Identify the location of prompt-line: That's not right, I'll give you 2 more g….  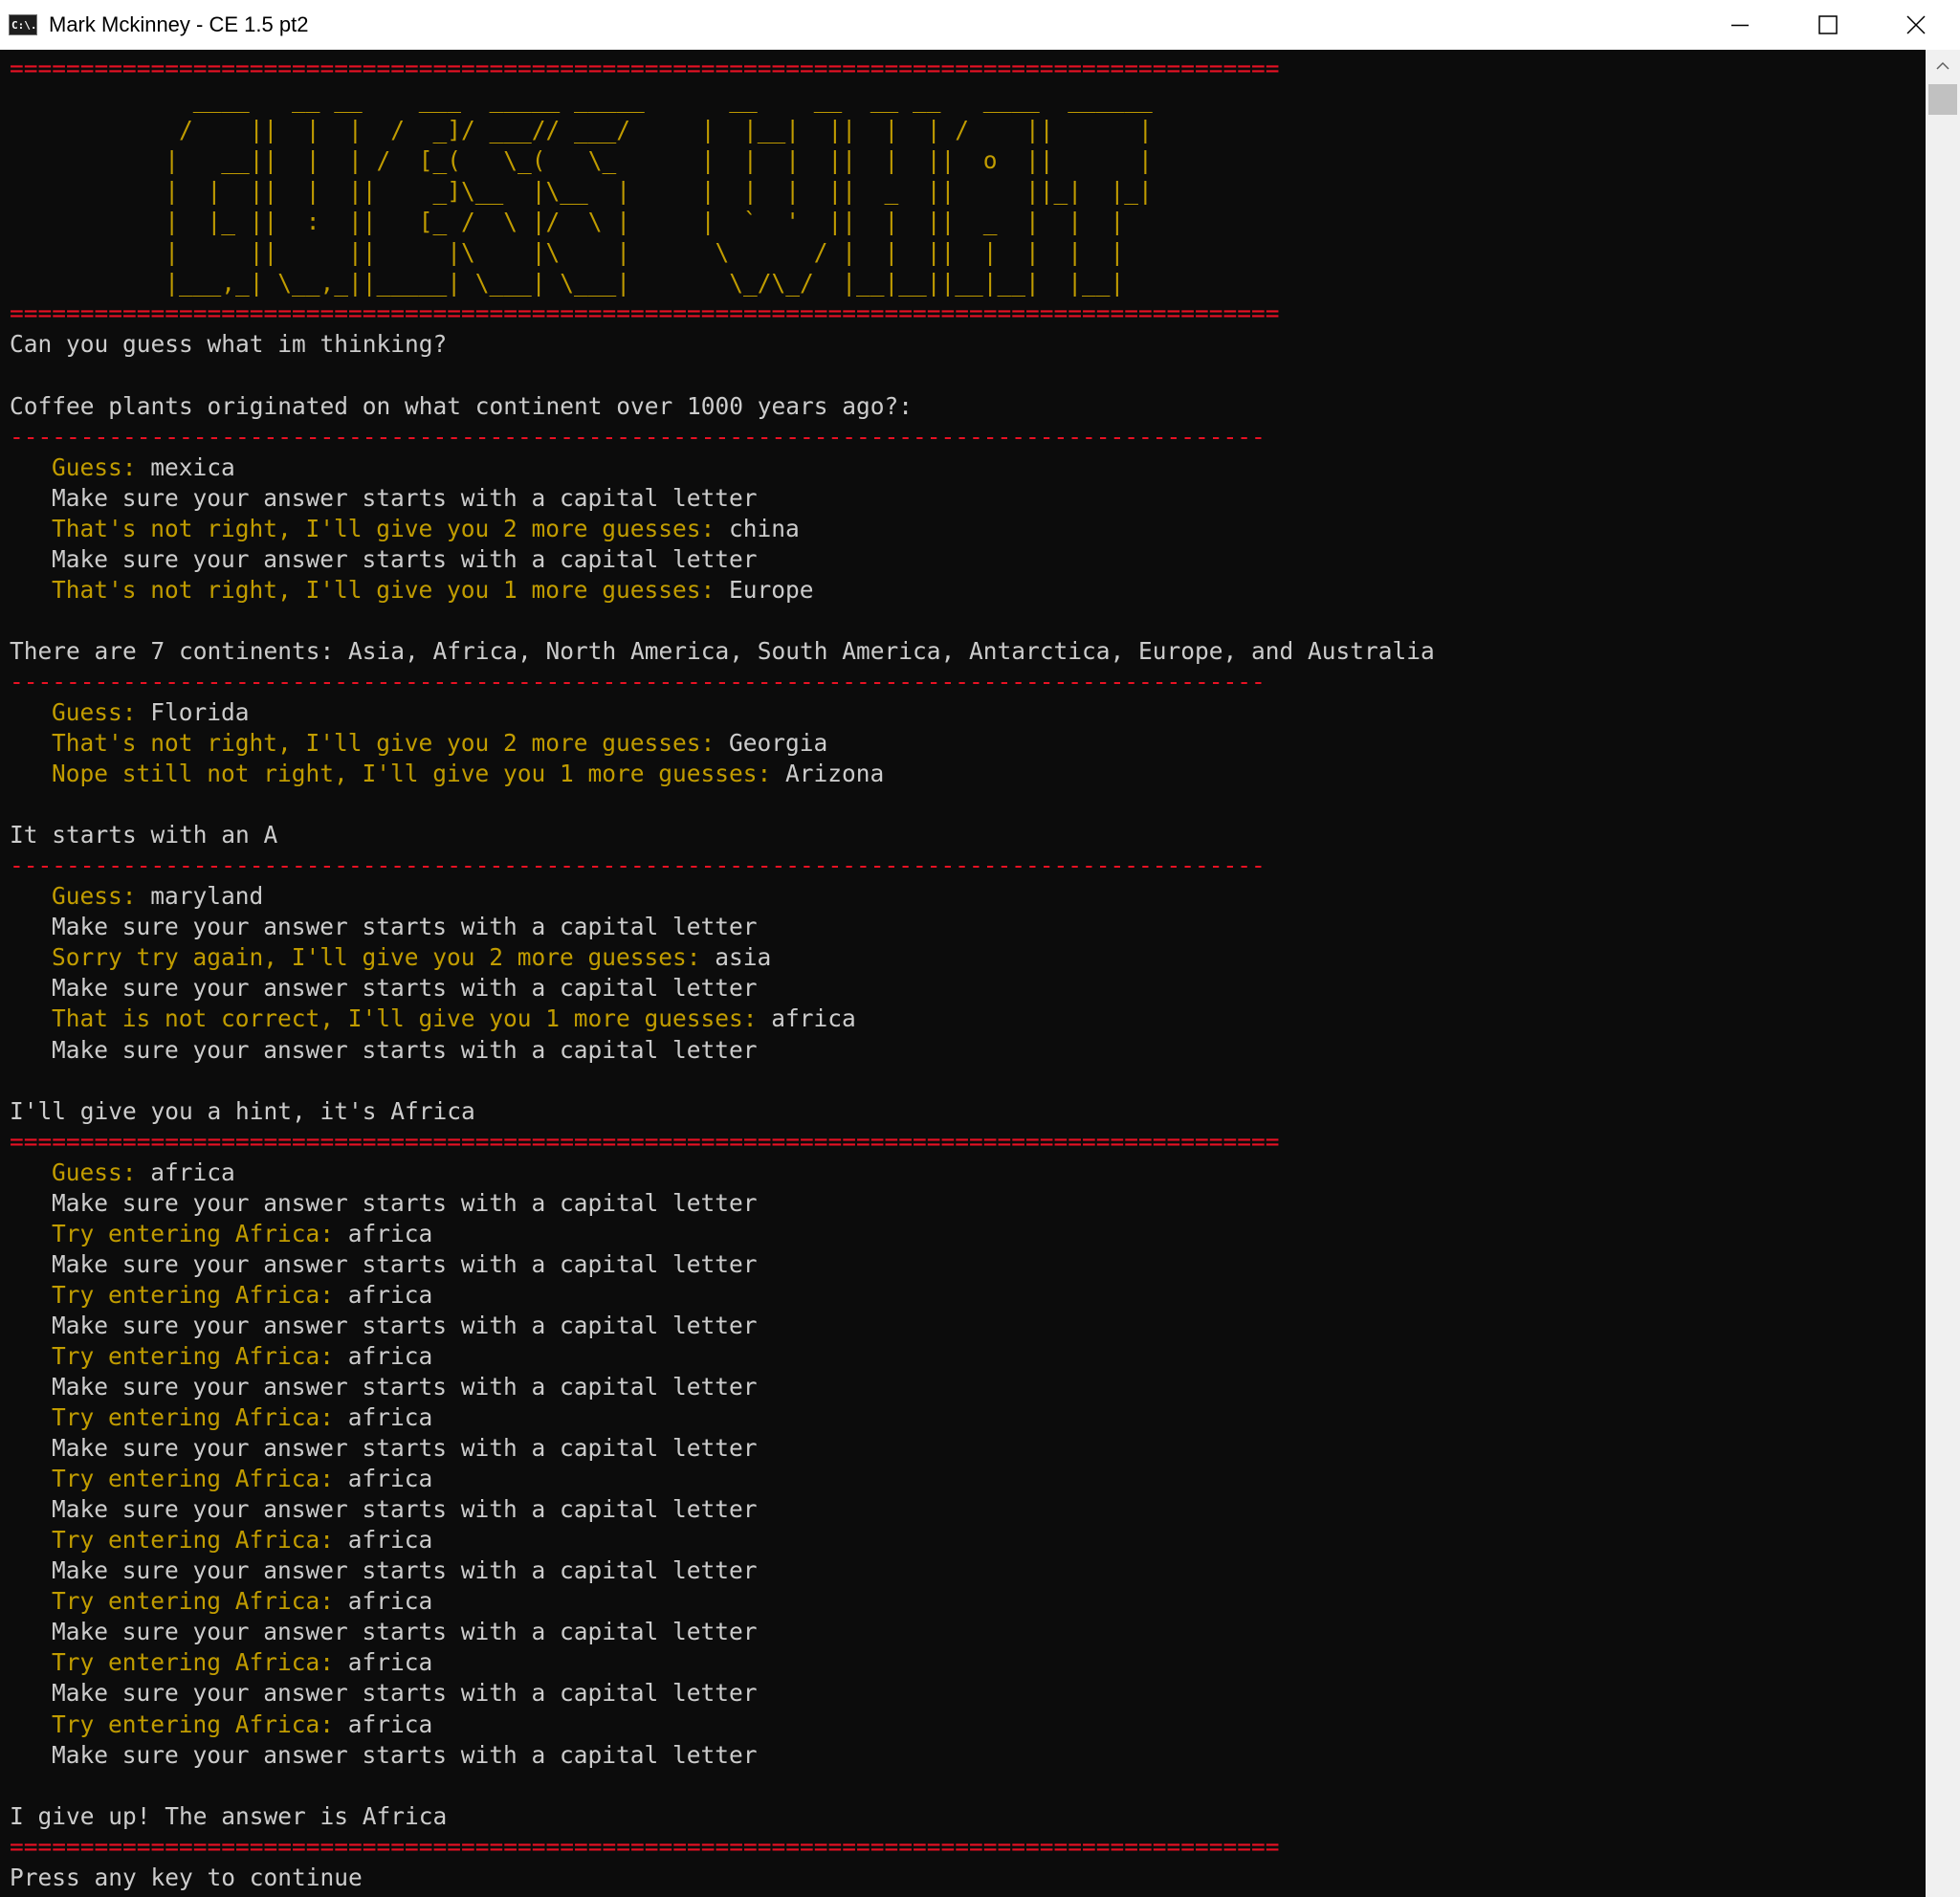
(722, 743).